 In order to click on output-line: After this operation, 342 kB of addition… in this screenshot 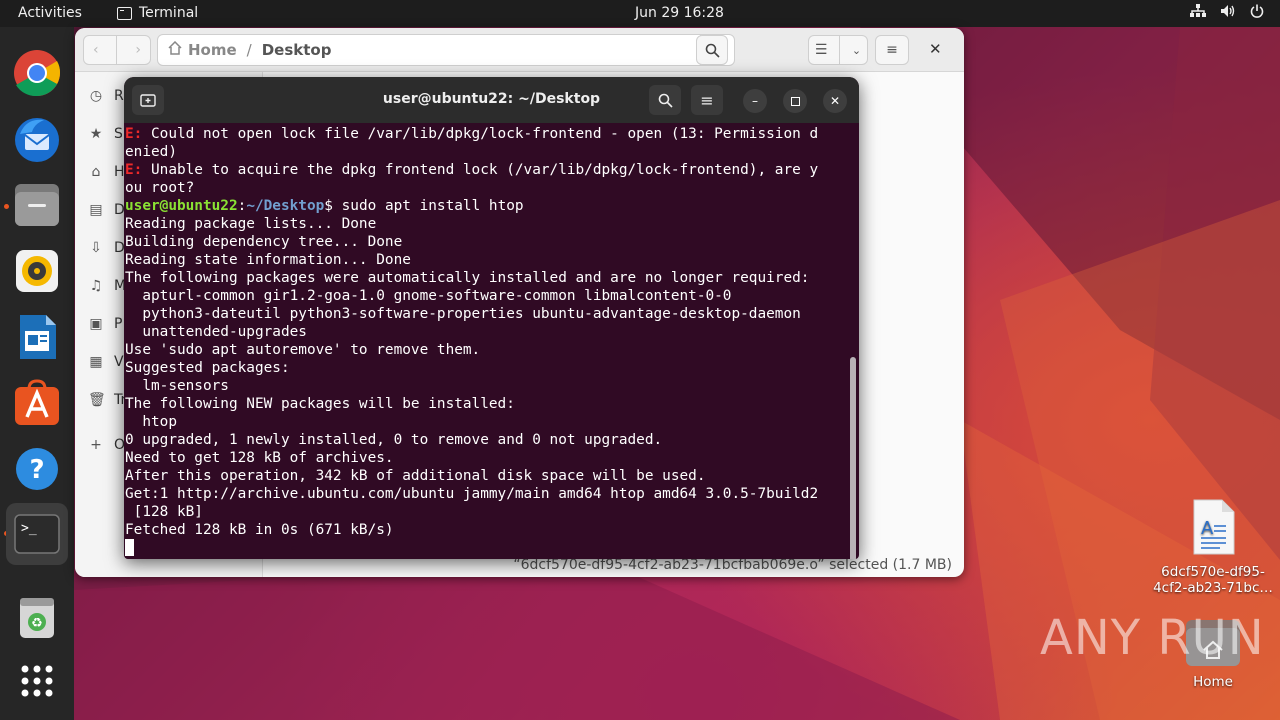, I will do `click(415, 476)`.